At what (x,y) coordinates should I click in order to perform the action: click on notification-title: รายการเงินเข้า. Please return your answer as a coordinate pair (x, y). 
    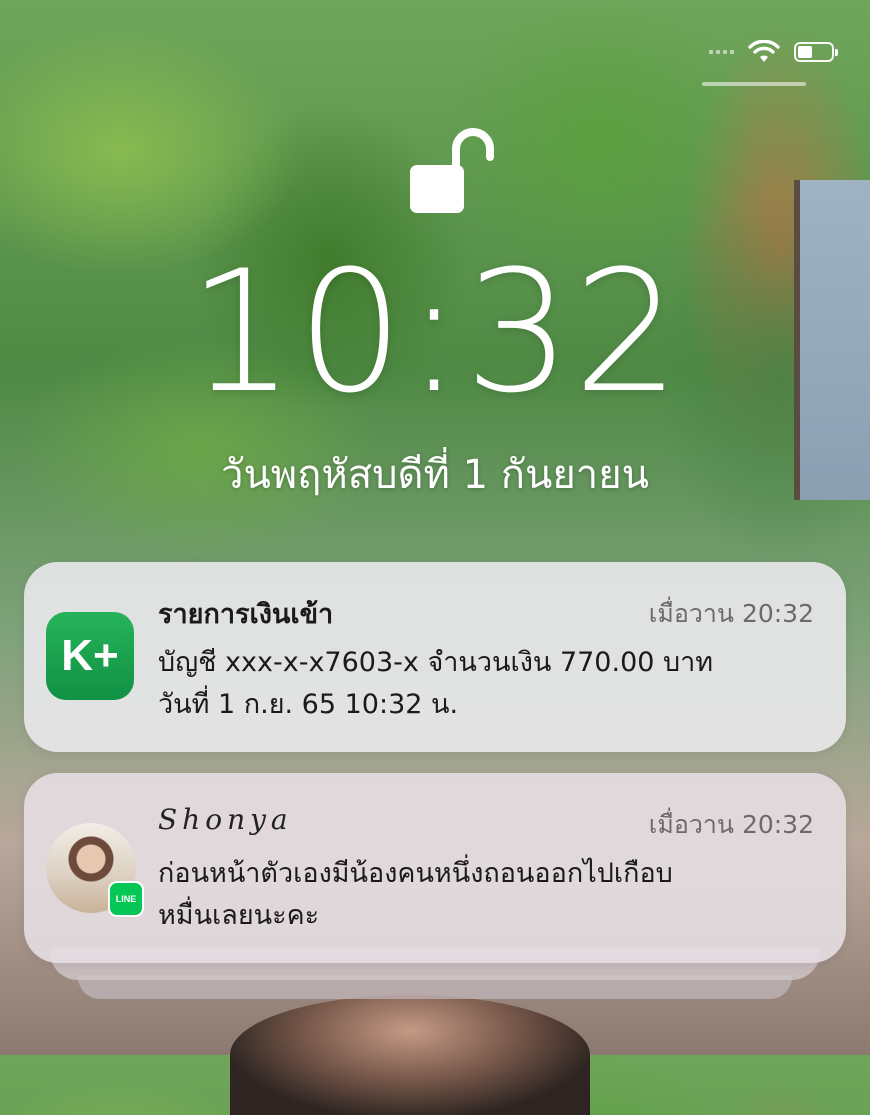
    Looking at the image, I should click on (246, 614).